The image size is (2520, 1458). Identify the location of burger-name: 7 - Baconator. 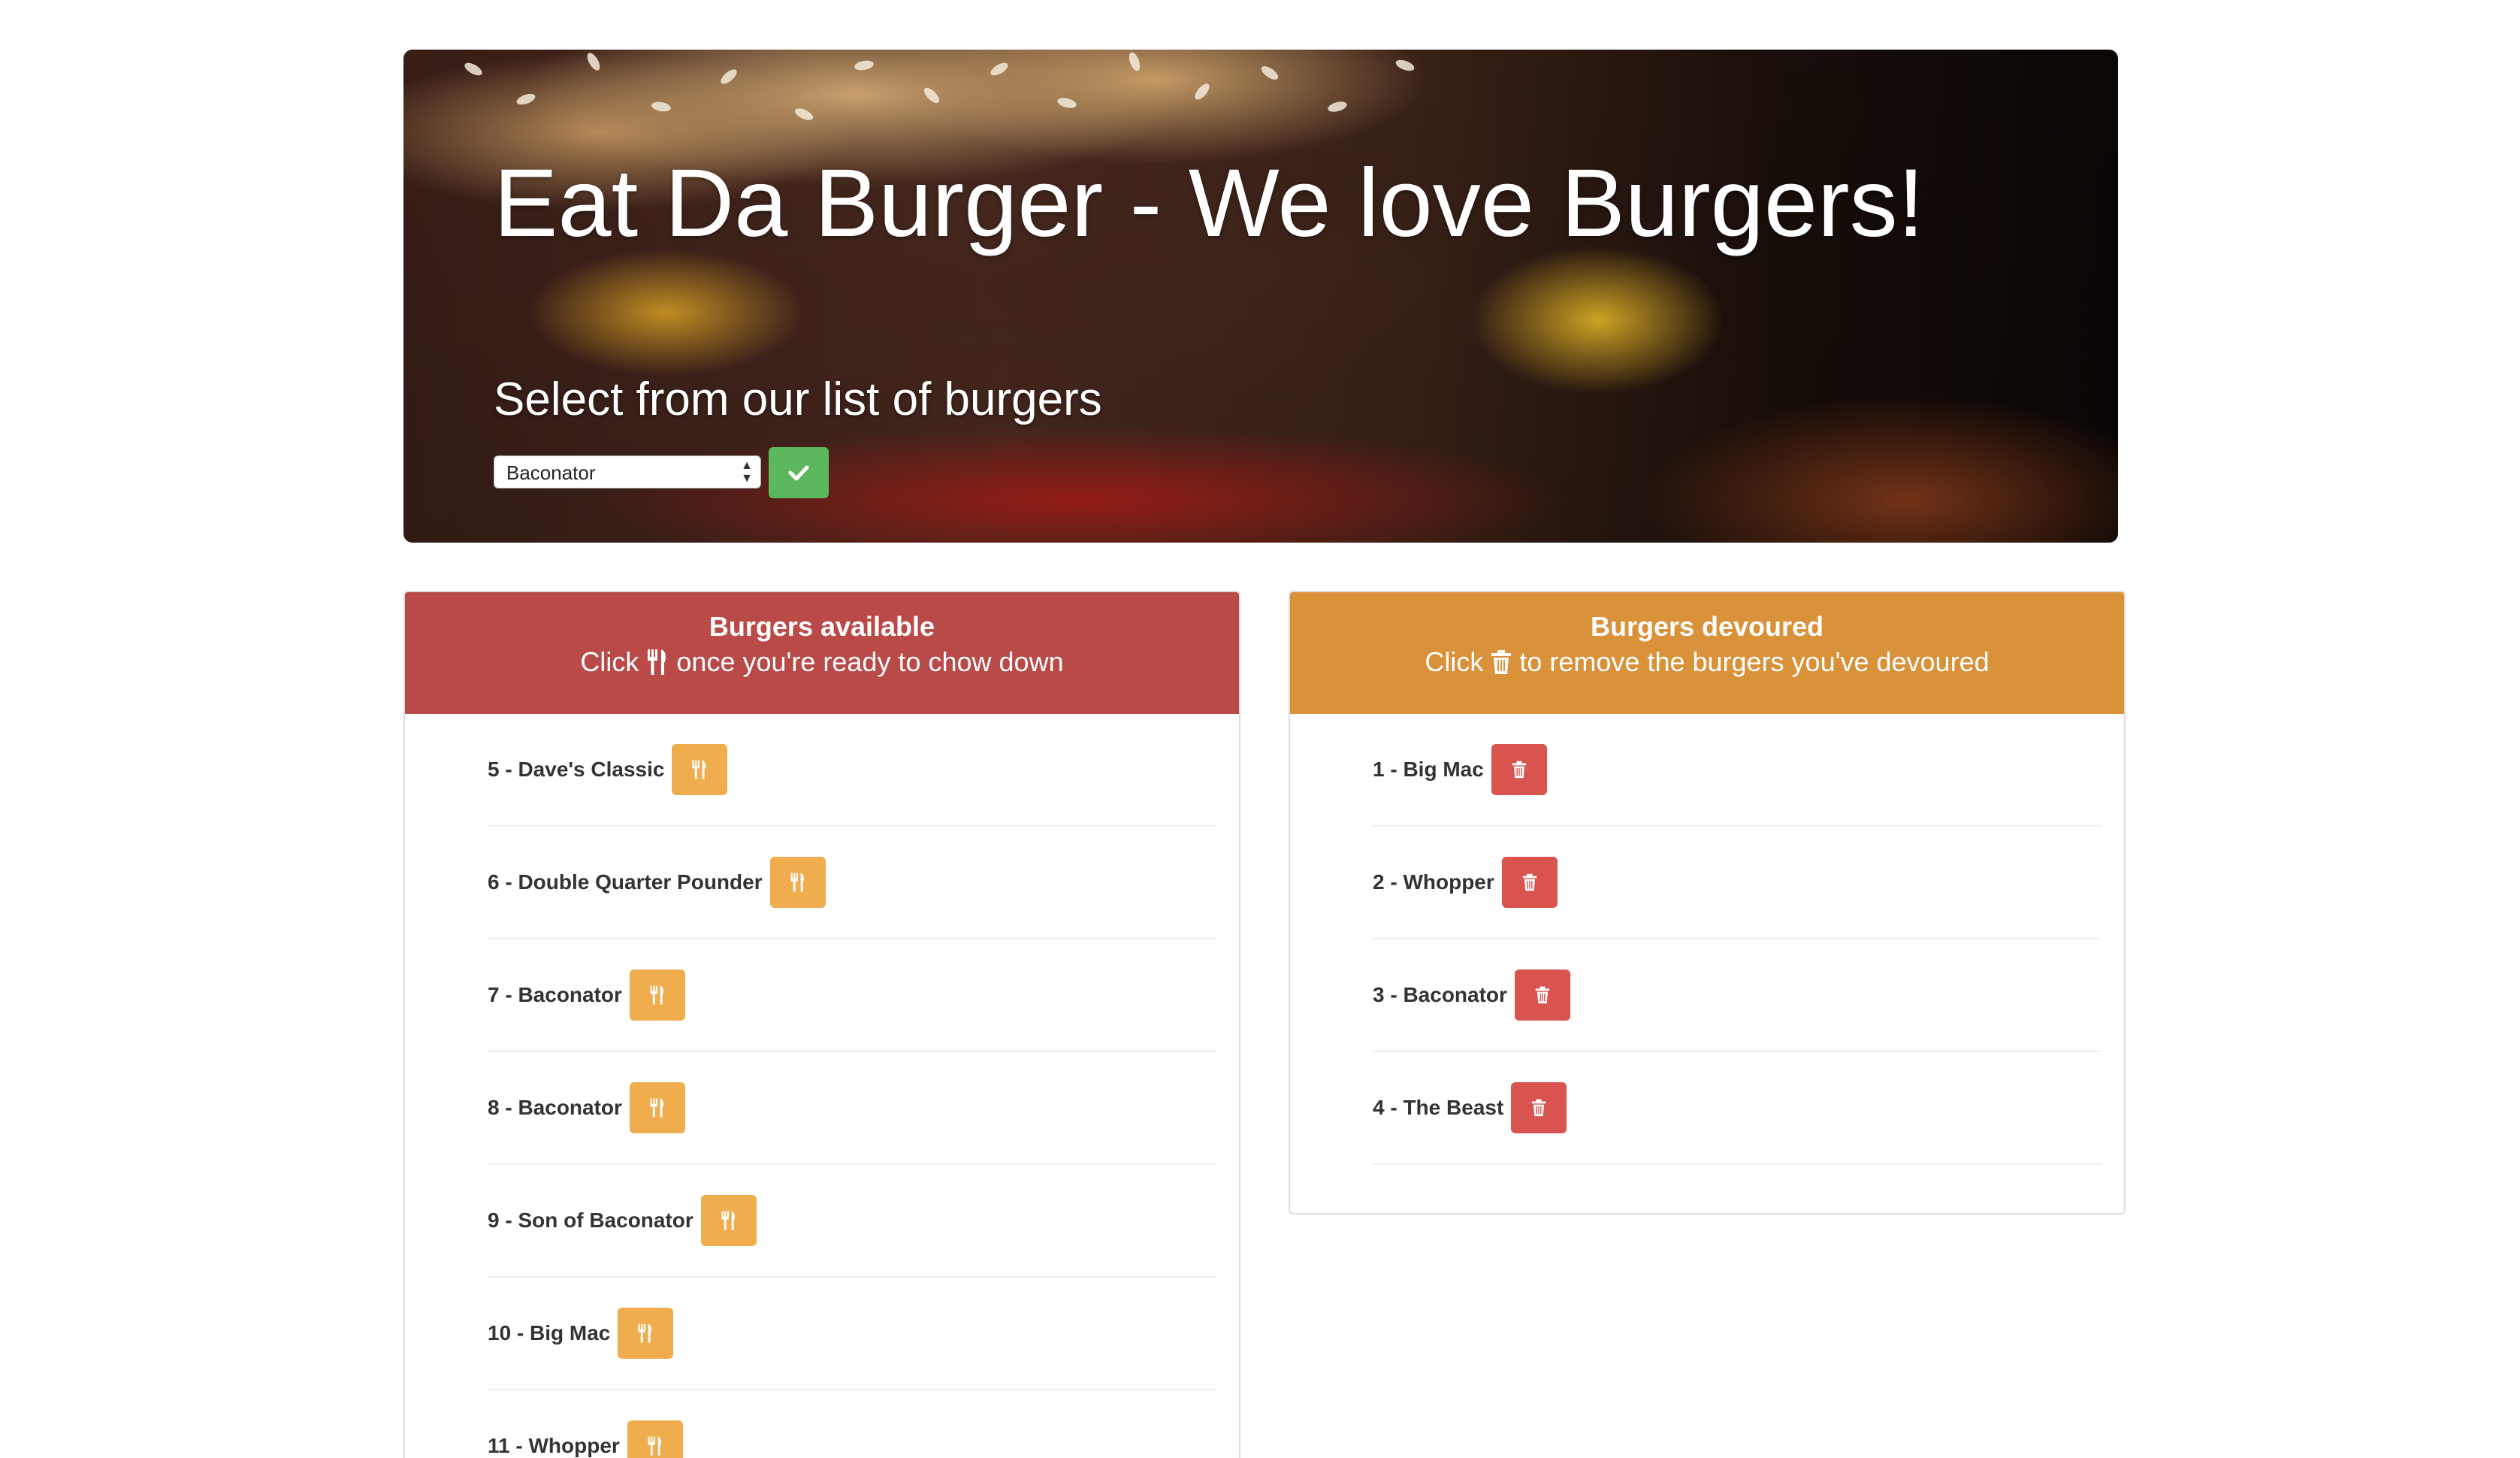
(555, 994).